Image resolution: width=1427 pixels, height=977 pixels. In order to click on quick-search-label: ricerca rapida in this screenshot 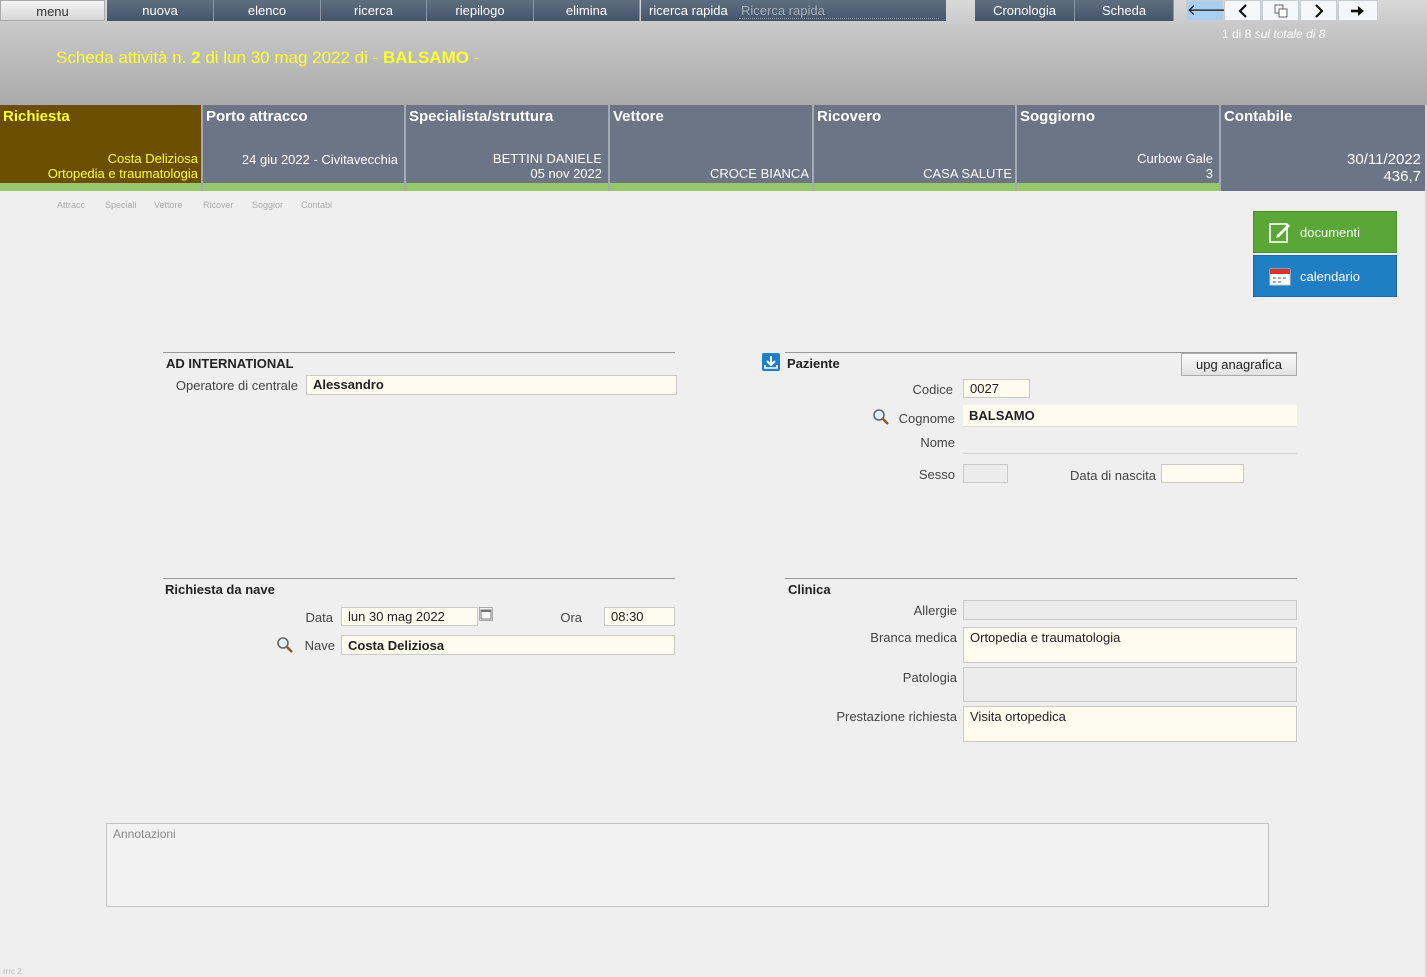, I will do `click(688, 10)`.